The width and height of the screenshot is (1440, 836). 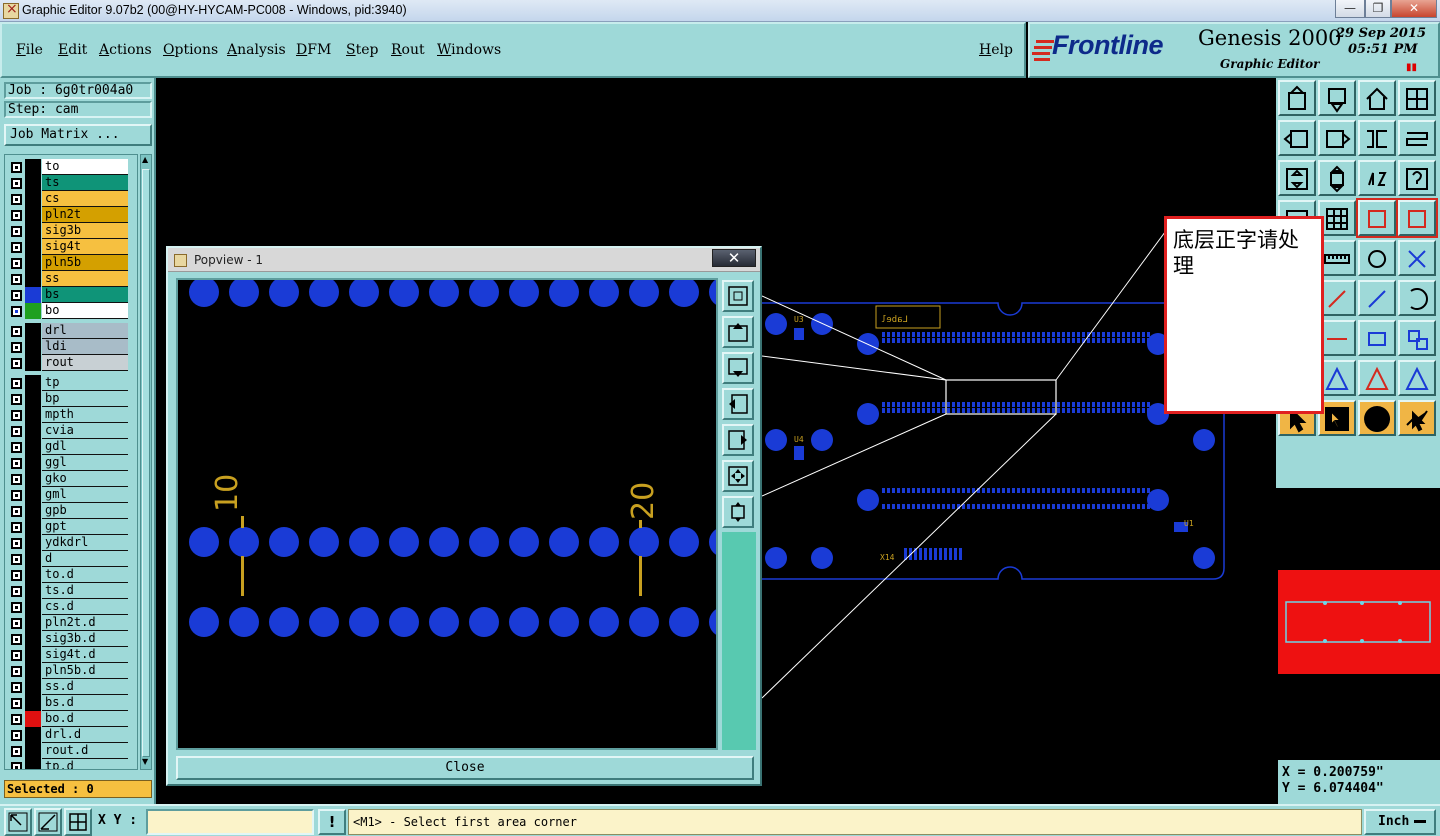 I want to click on menu-step: Step, so click(x=362, y=50).